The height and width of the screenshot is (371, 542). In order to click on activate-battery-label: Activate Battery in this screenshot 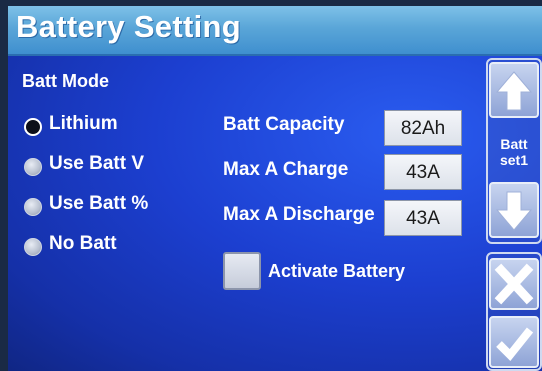, I will do `click(337, 271)`.